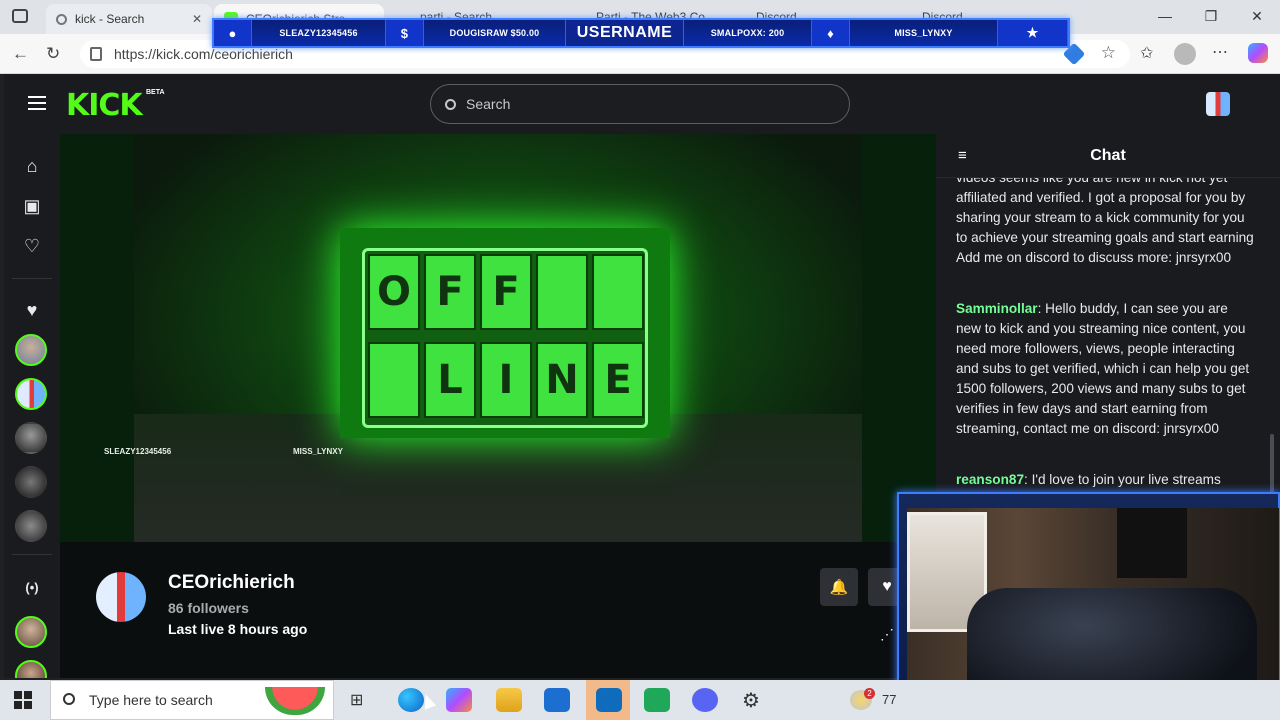 The height and width of the screenshot is (720, 1280). Describe the element at coordinates (488, 104) in the screenshot. I see `search-placeholder: Search` at that location.